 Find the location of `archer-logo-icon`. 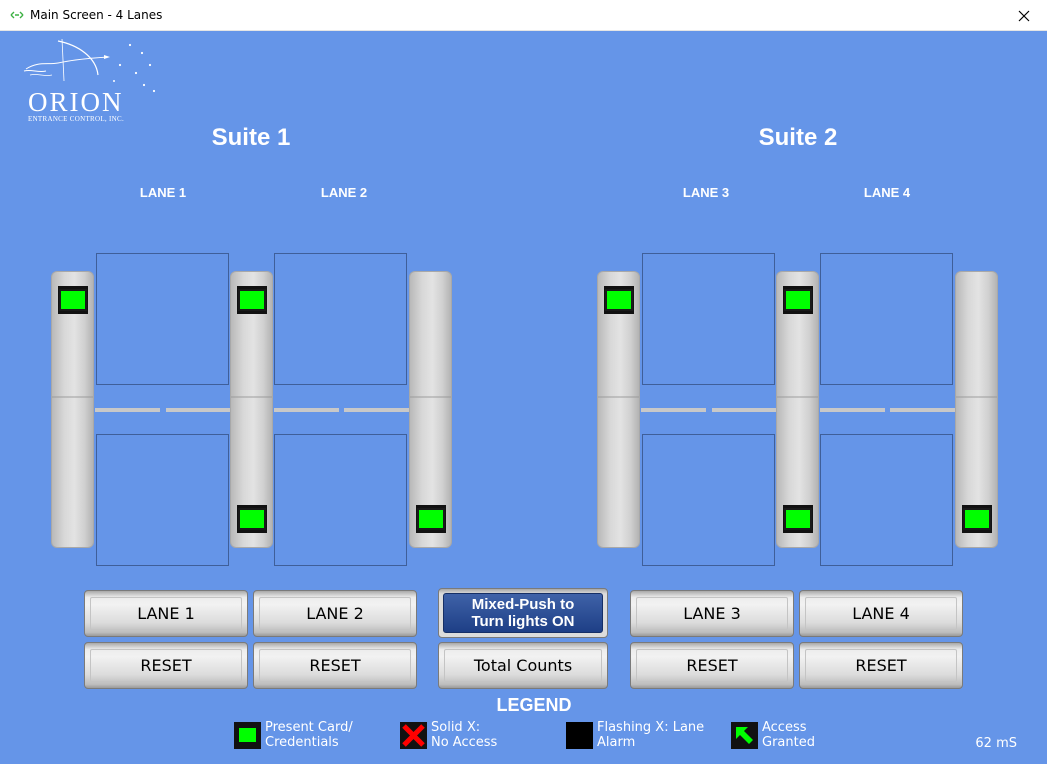

archer-logo-icon is located at coordinates (89, 65).